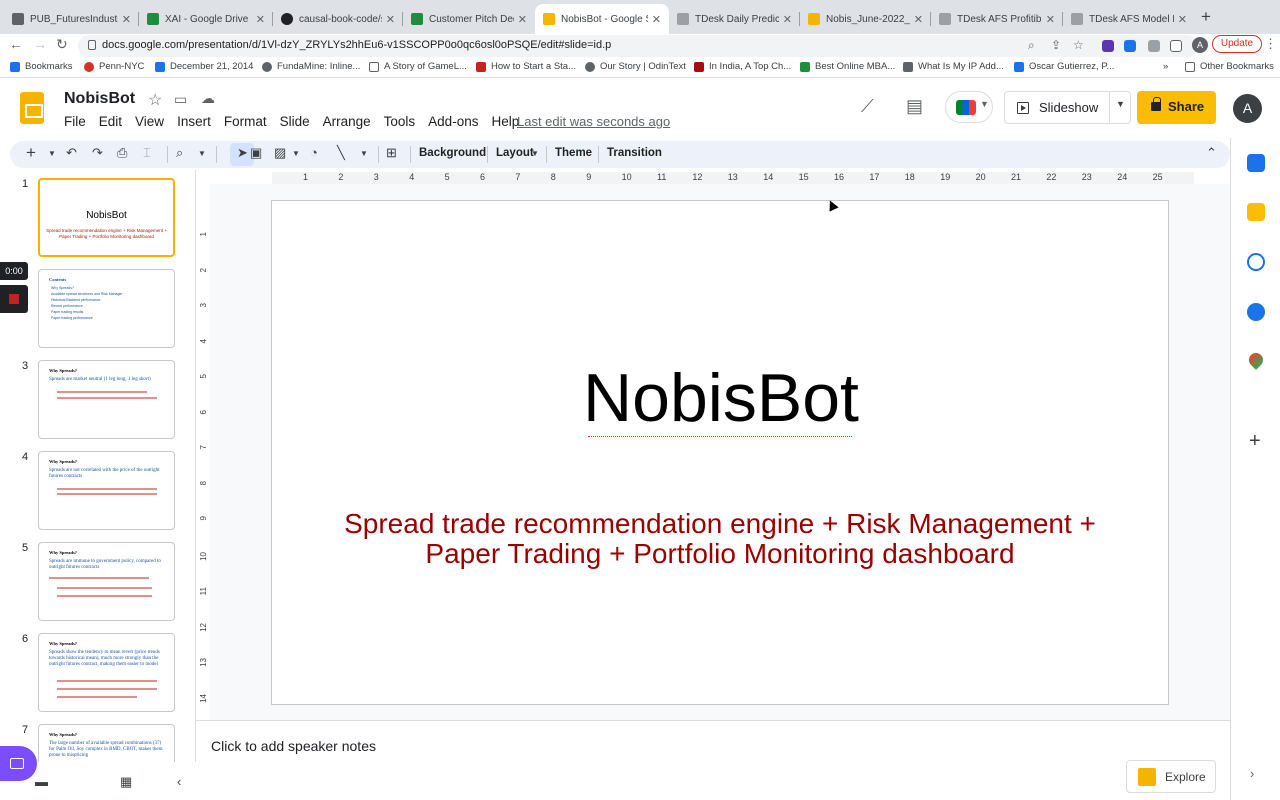 This screenshot has width=1280, height=800. I want to click on browser-tab: XAI - Google Drive ✕, so click(206, 19).